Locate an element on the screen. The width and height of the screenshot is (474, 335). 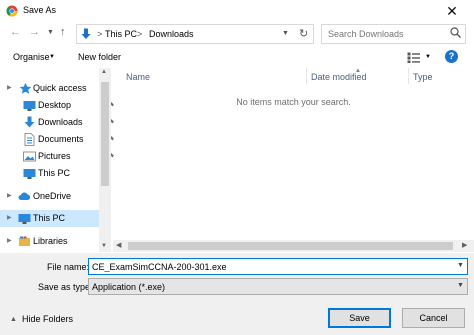
back-arrow-icon: ← is located at coordinates (15, 32).